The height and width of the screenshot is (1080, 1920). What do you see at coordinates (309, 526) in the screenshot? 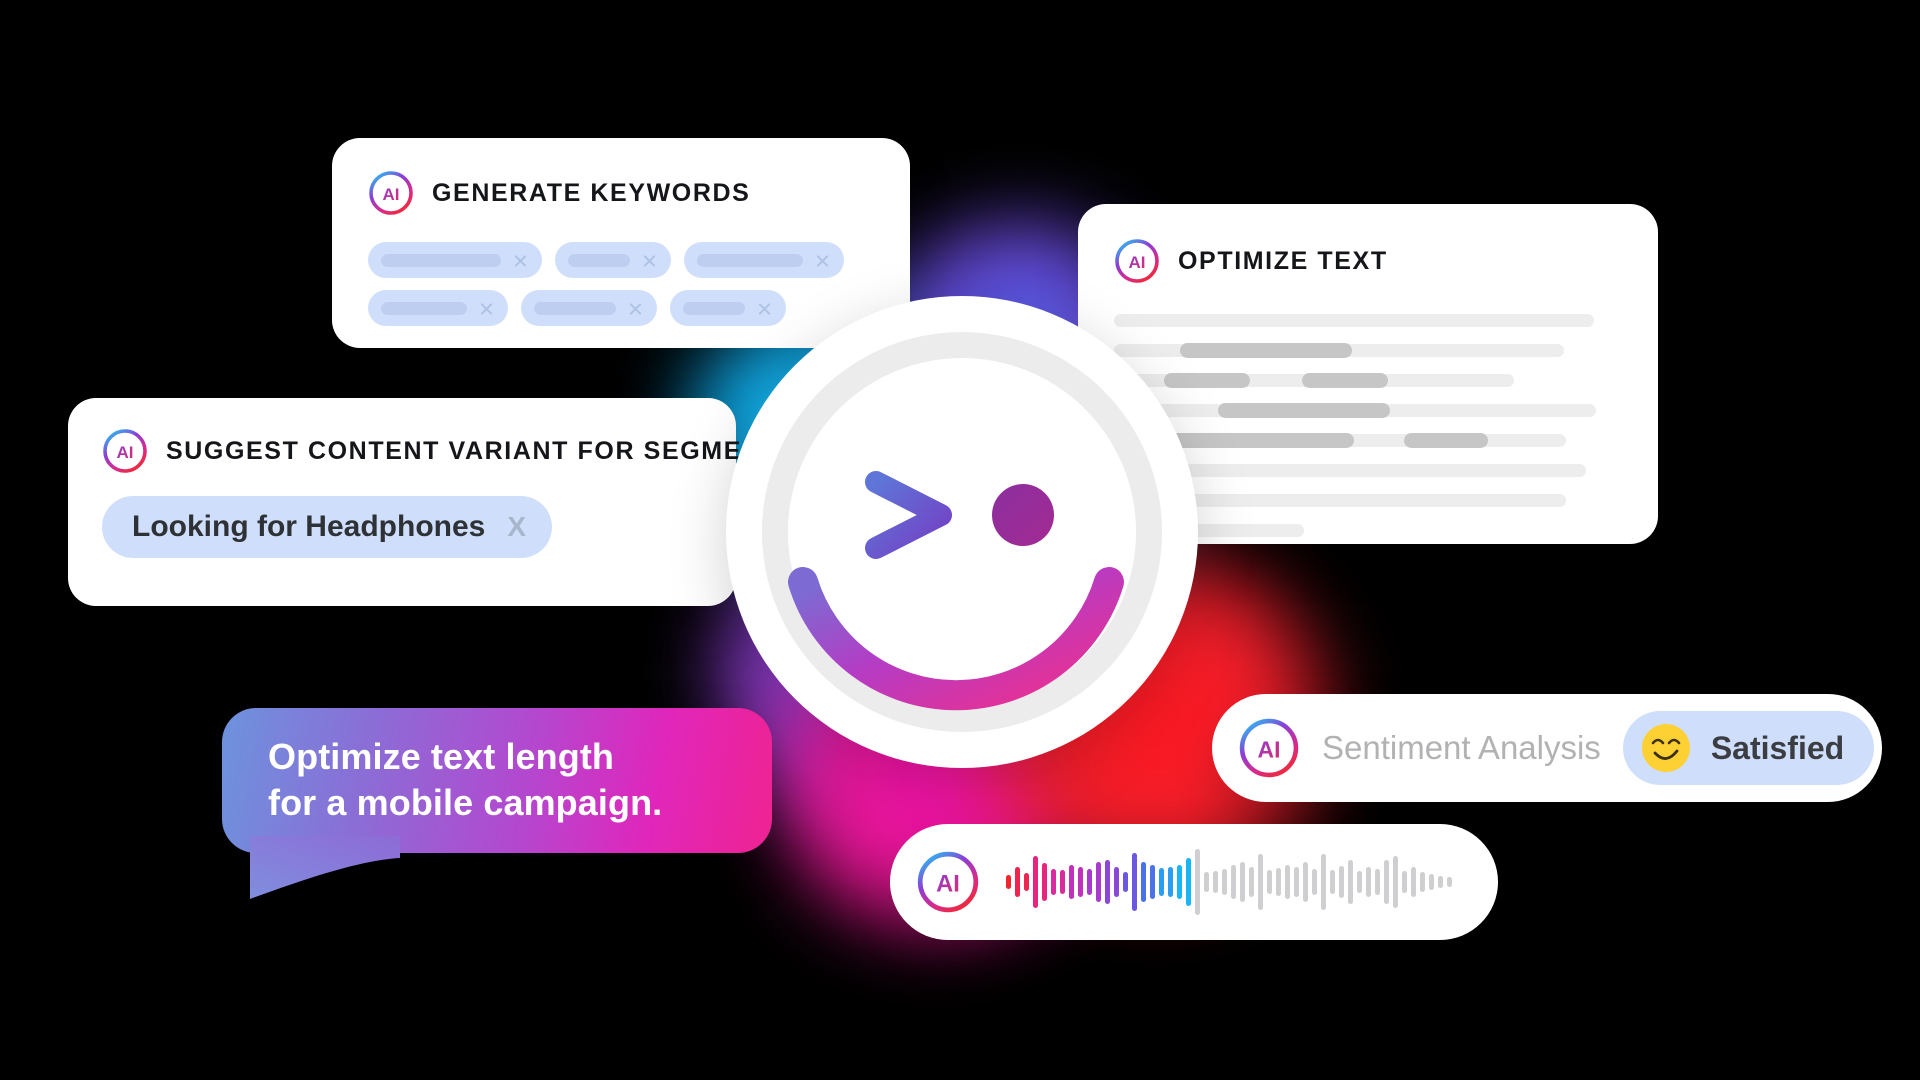
I see `segment-chip-label: Looking for Headphones` at bounding box center [309, 526].